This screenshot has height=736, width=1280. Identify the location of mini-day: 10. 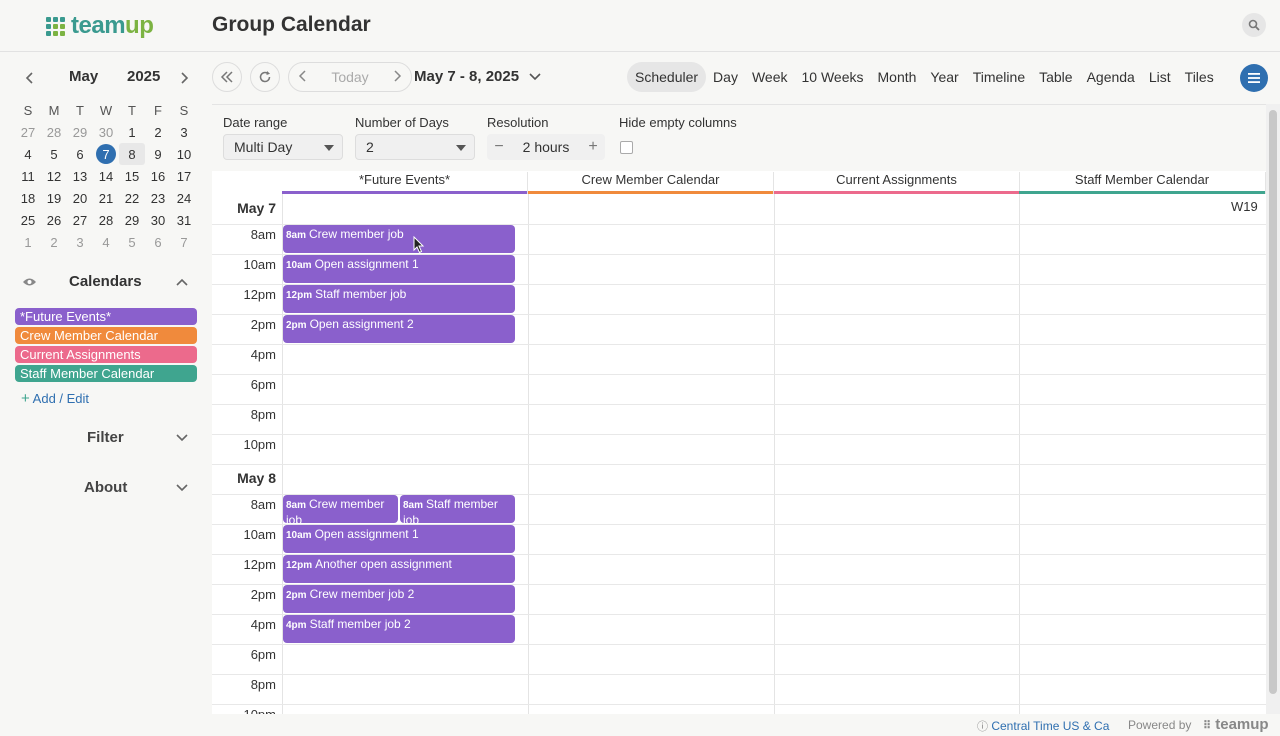
(184, 154).